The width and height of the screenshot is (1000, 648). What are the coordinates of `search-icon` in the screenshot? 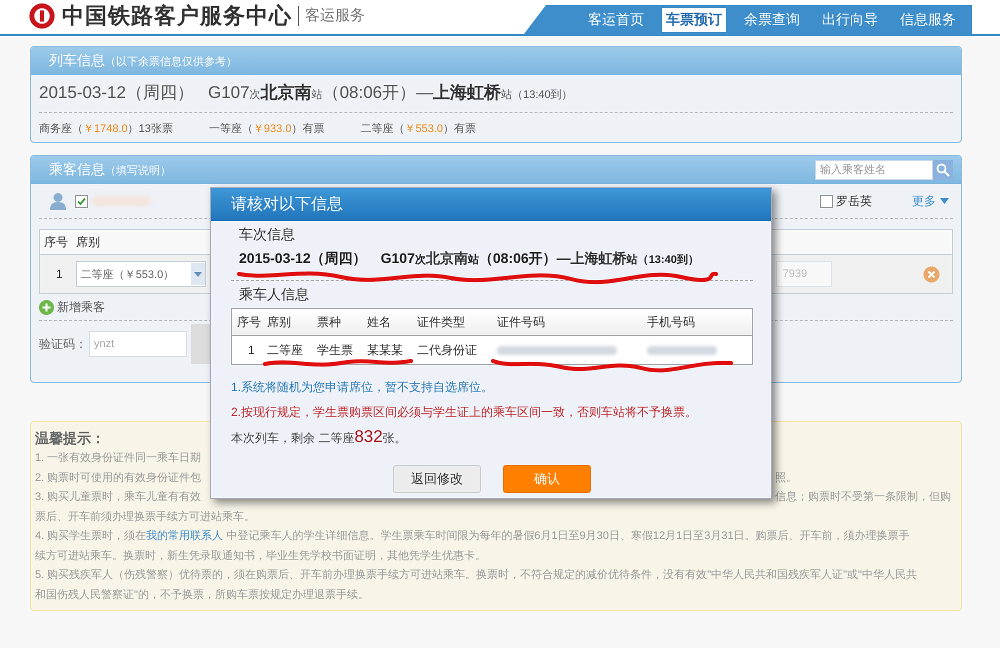 It's located at (943, 170).